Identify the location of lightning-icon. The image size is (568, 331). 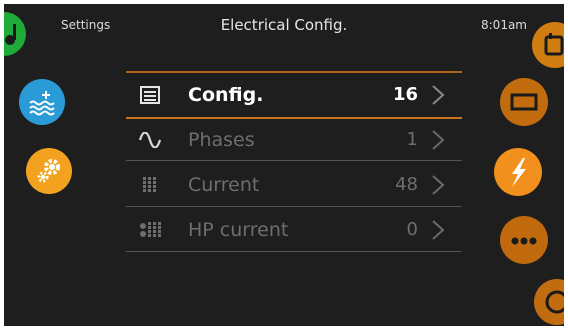
(519, 172).